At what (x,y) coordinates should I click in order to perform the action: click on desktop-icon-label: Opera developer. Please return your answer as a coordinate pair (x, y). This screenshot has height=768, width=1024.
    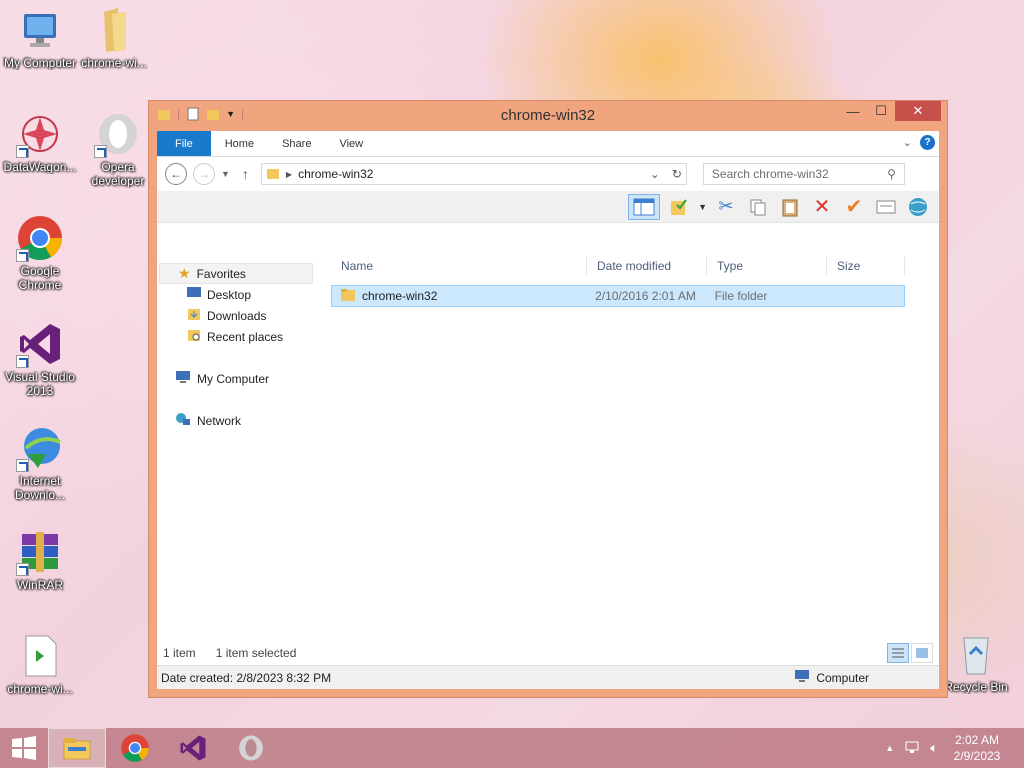
    Looking at the image, I should click on (118, 174).